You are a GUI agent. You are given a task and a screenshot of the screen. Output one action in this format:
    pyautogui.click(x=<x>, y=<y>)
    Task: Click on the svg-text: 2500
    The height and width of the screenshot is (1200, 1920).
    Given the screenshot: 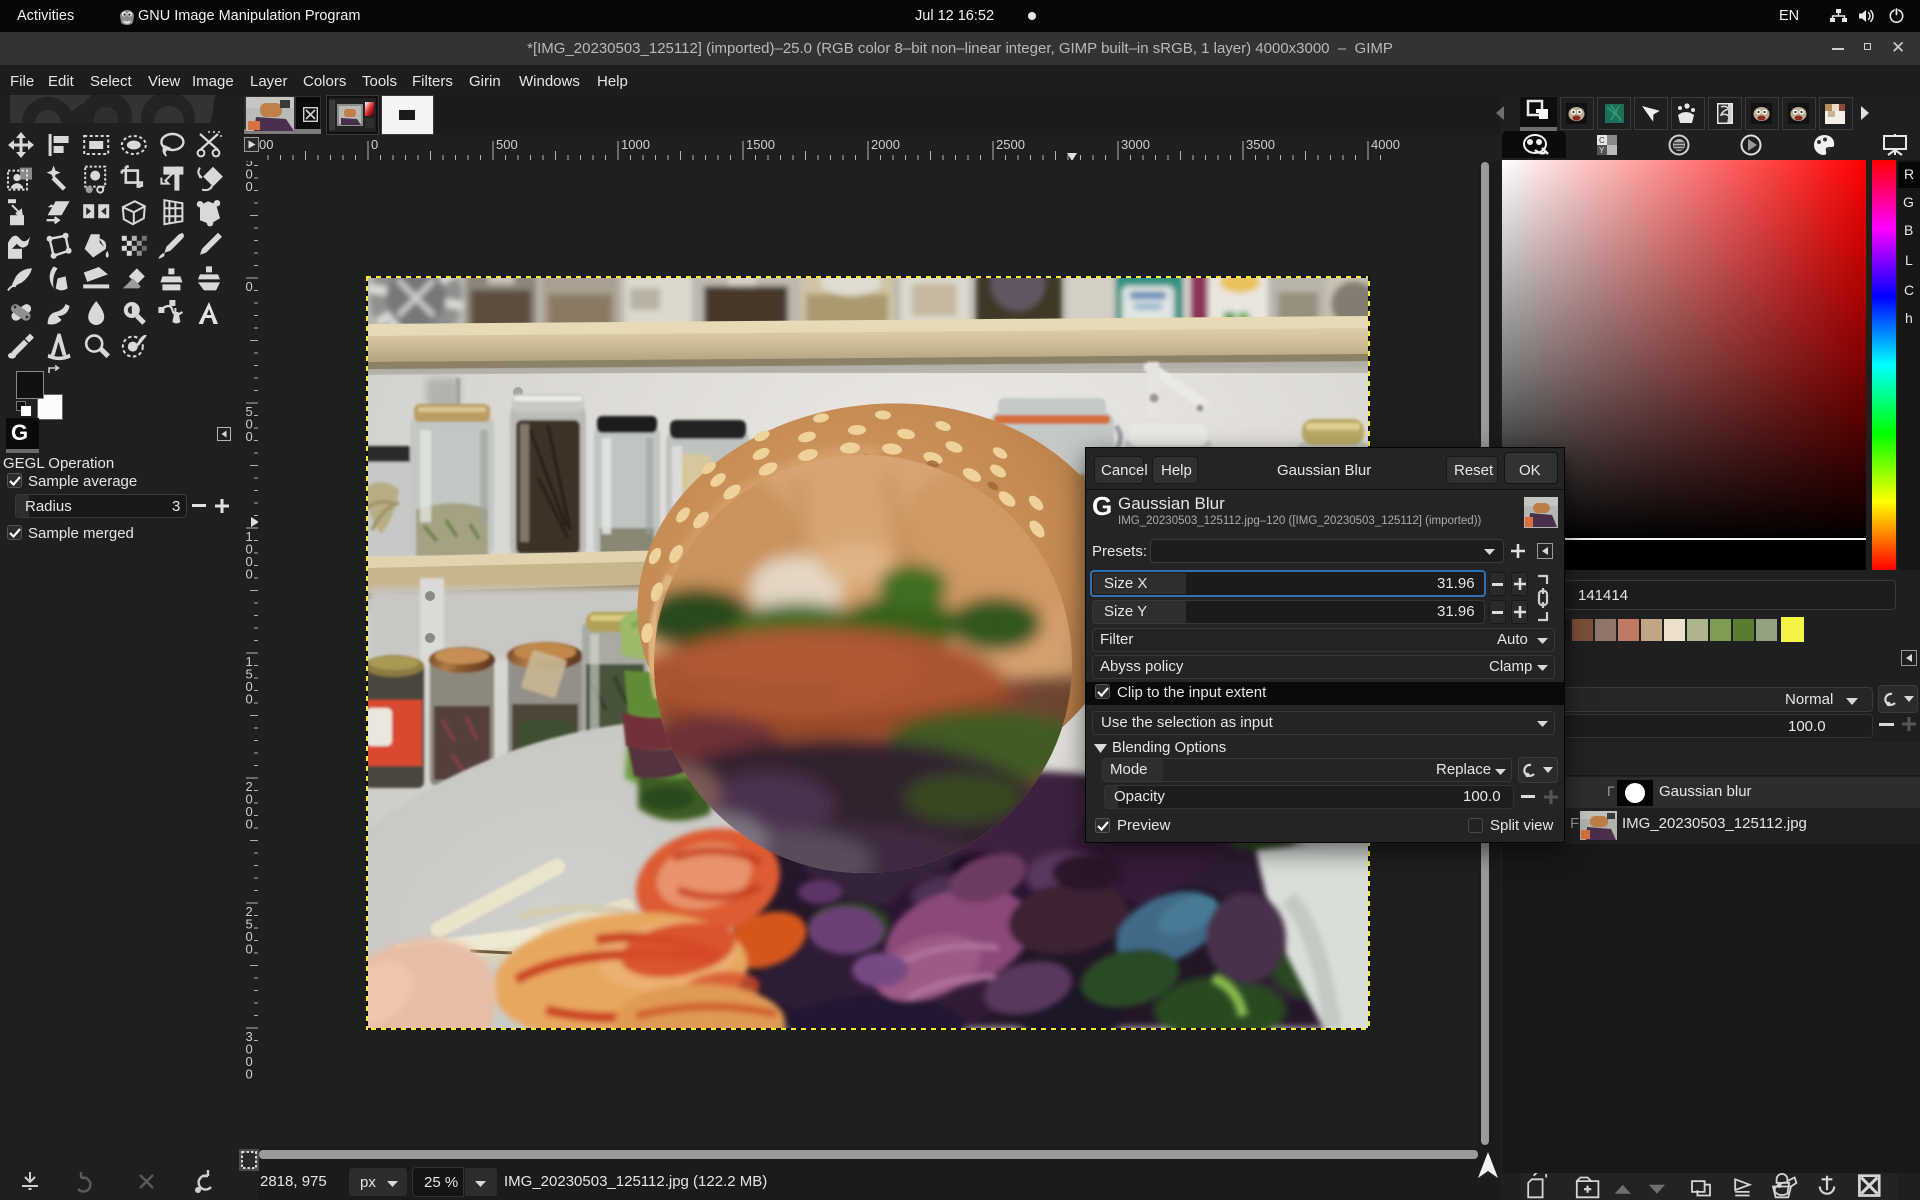 What is the action you would take?
    pyautogui.click(x=1010, y=144)
    